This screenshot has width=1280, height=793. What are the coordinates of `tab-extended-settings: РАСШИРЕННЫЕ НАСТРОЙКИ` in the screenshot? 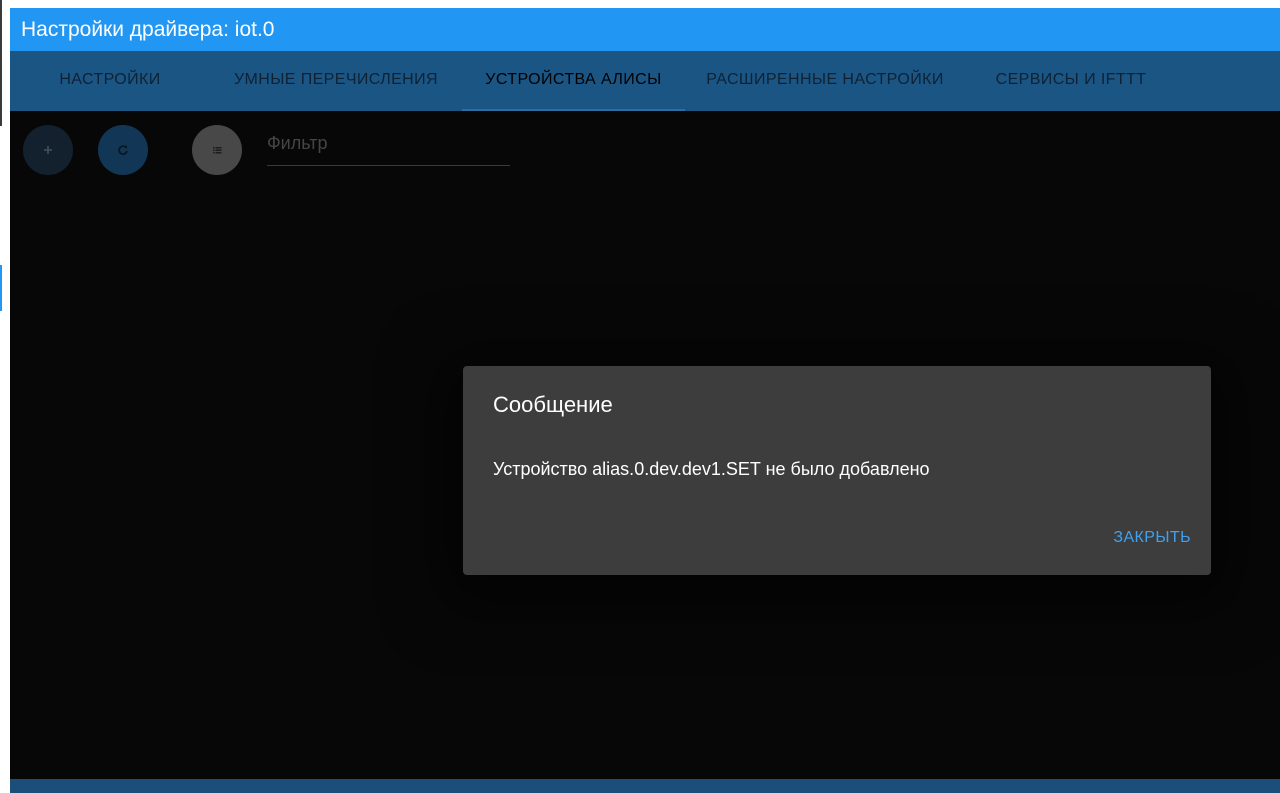 It's located at (825, 81).